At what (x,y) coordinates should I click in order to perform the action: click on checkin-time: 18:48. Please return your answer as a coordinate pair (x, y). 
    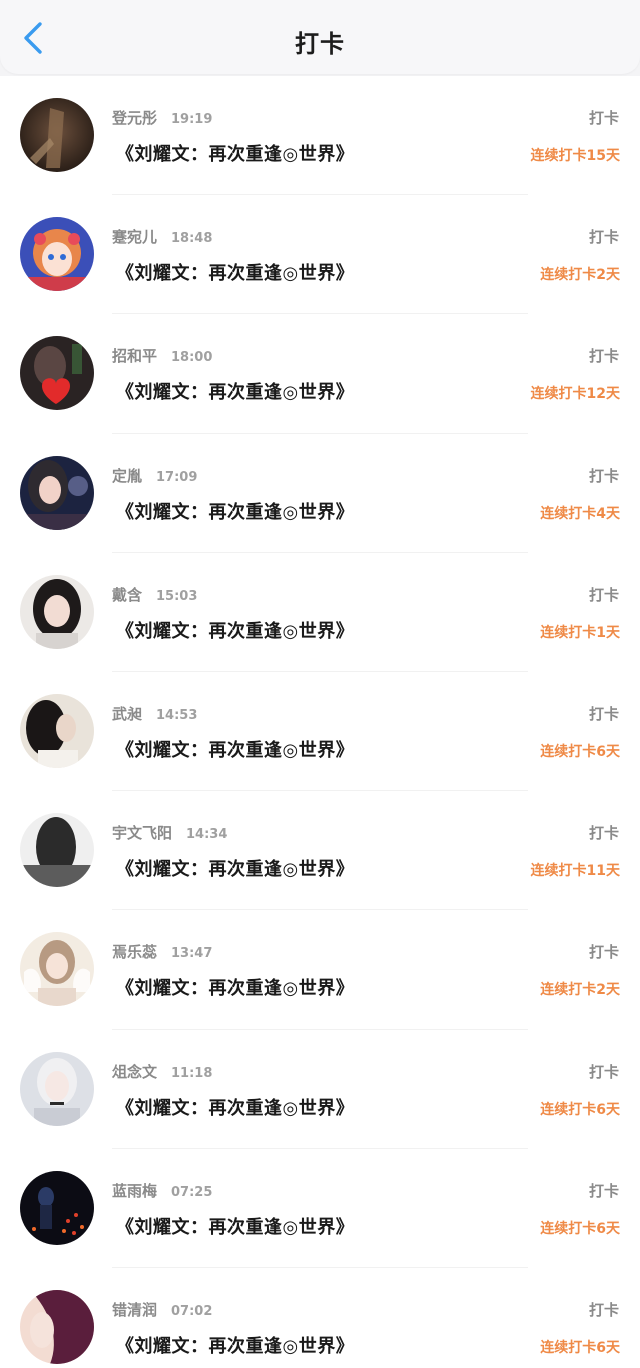
    Looking at the image, I should click on (192, 239).